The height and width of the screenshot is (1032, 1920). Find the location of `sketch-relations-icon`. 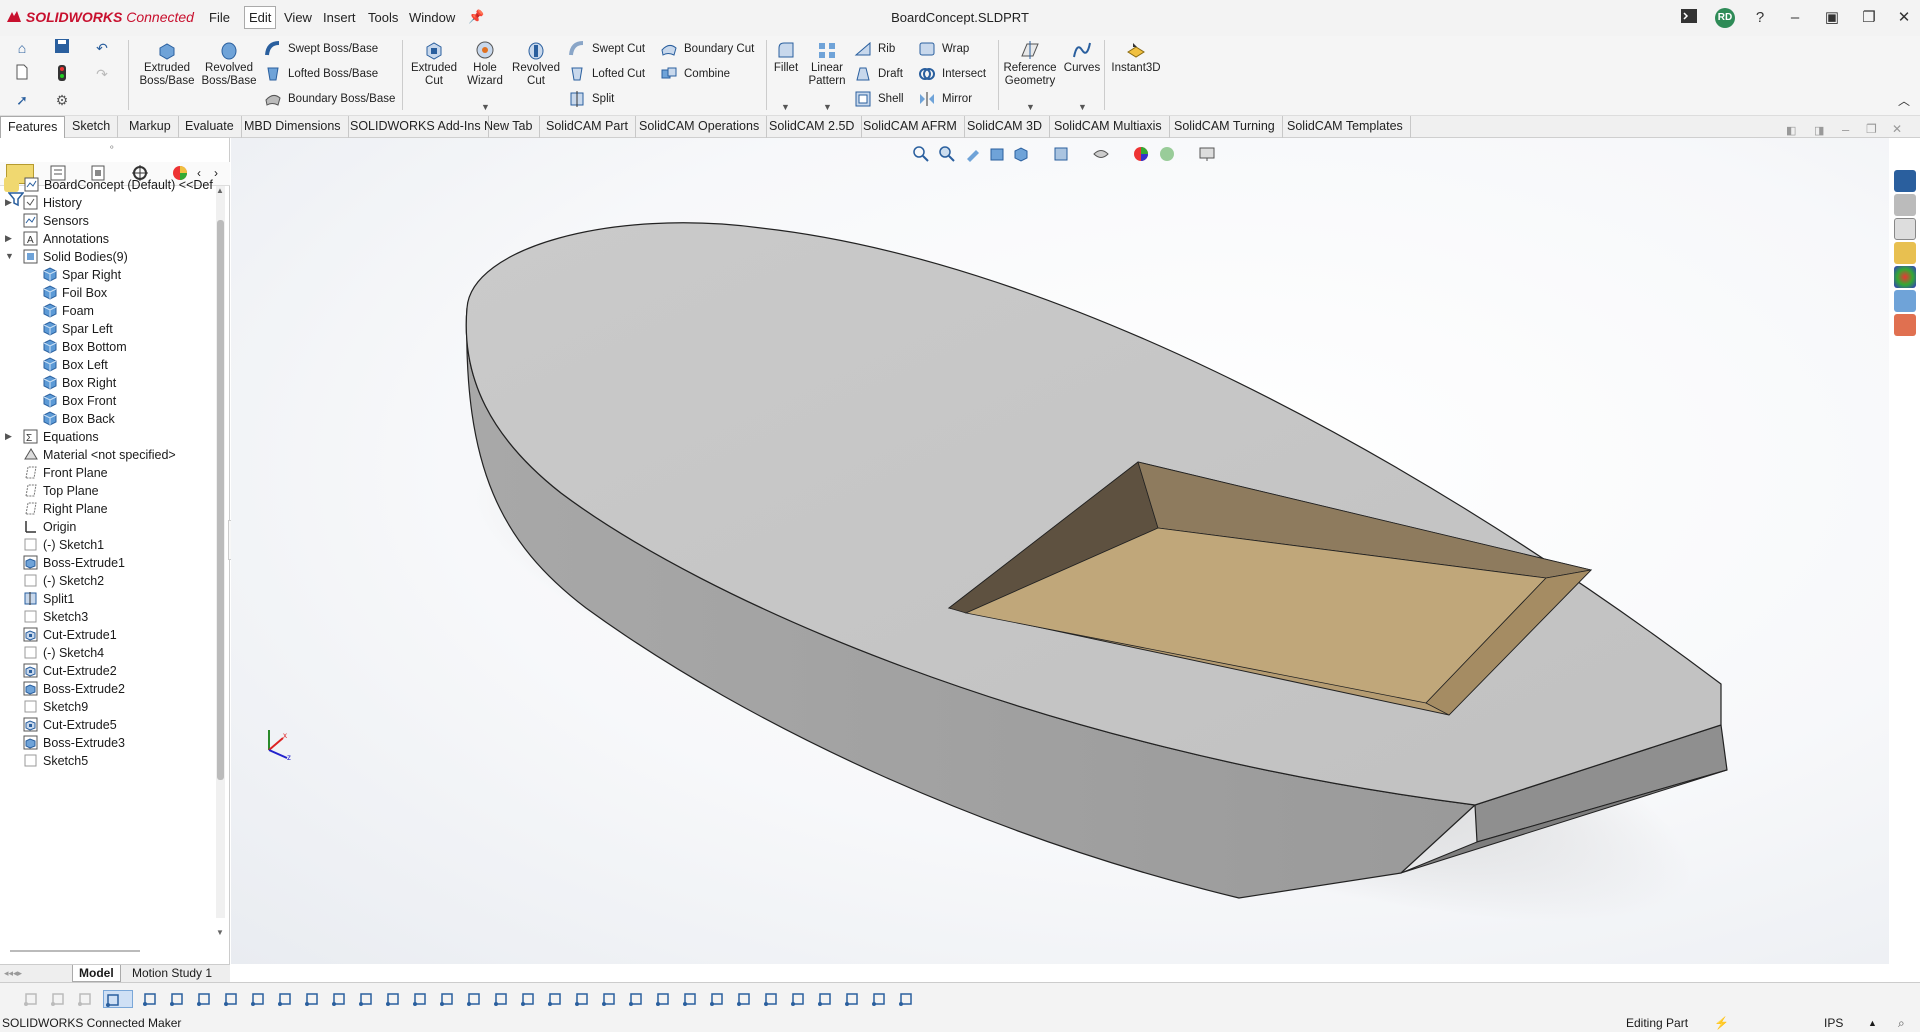

sketch-relations-icon is located at coordinates (636, 999).